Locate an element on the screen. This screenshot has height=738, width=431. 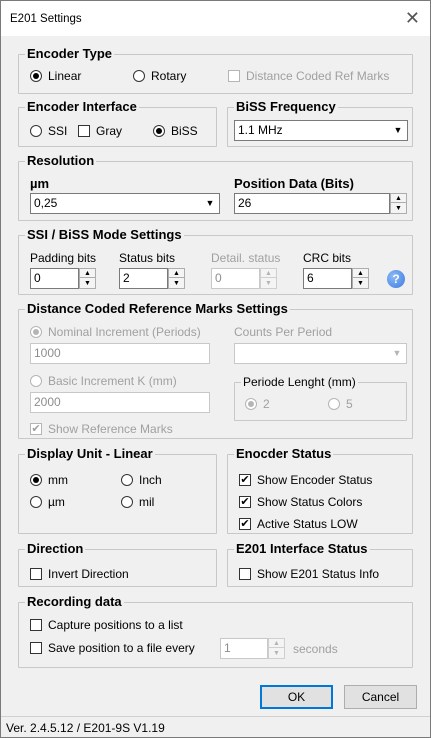
interface-biss-radio: BiSS is located at coordinates (175, 131).